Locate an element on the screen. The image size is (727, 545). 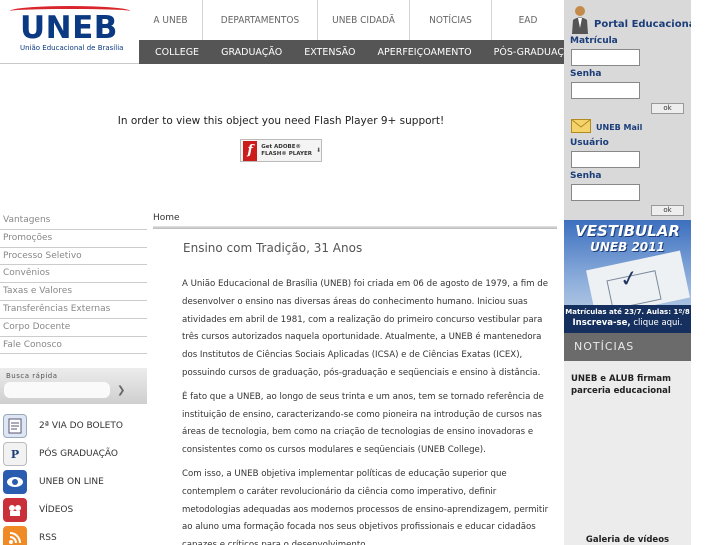
subnav-college: COLLEGE is located at coordinates (177, 52).